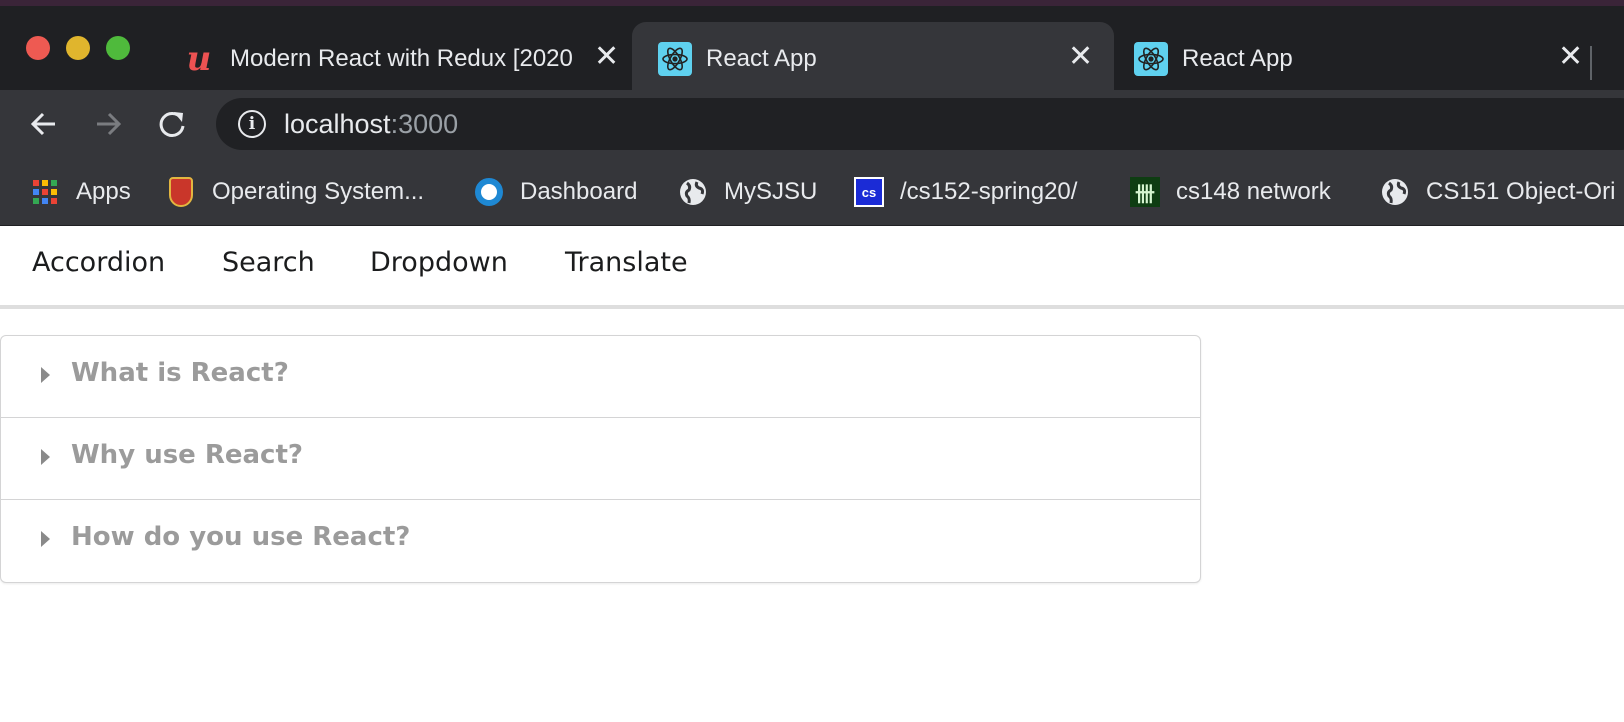 This screenshot has width=1624, height=722. What do you see at coordinates (180, 373) in the screenshot?
I see `accordion-title: What is React?` at bounding box center [180, 373].